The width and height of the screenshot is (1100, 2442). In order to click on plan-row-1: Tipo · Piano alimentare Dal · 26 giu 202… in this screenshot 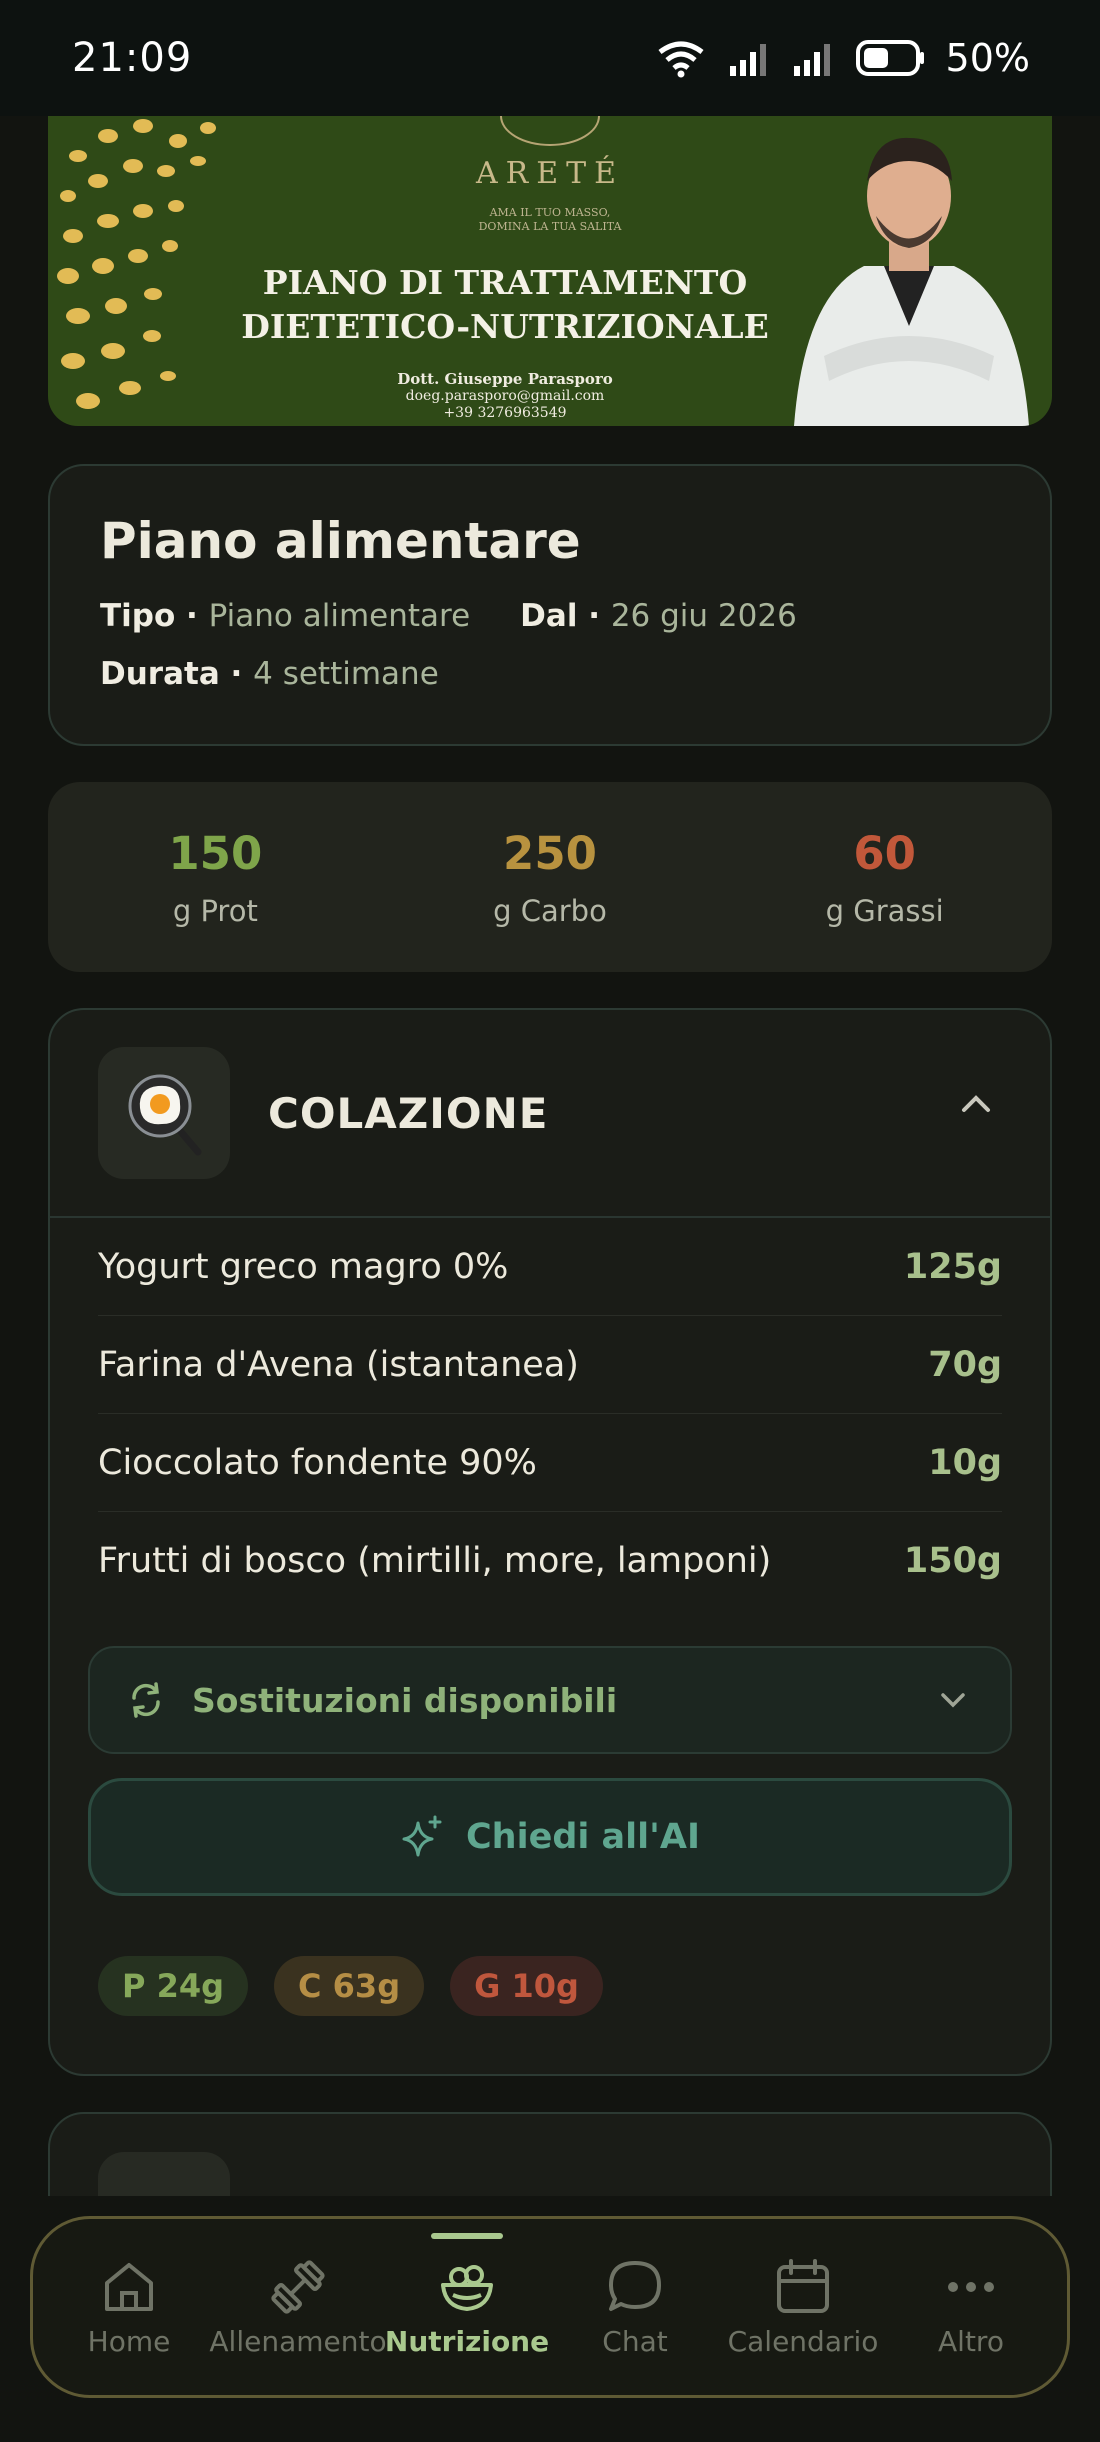, I will do `click(550, 616)`.